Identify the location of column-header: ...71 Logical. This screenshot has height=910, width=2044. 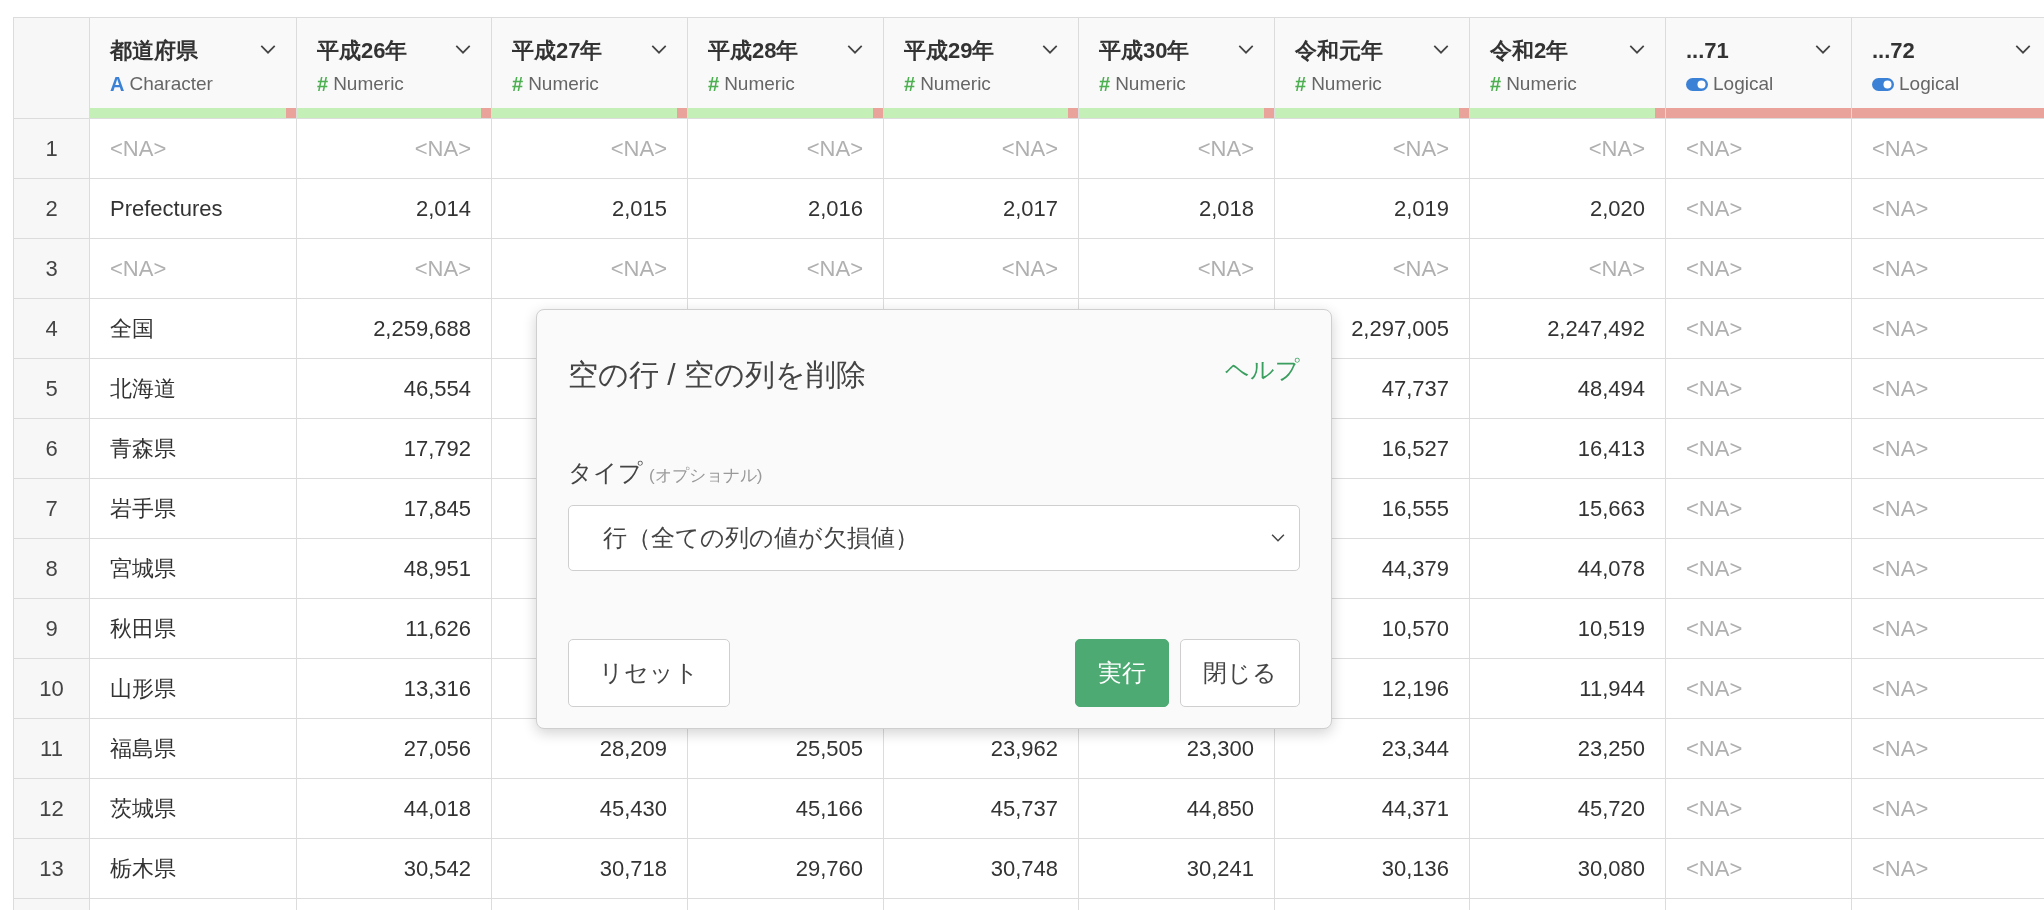
(1759, 68).